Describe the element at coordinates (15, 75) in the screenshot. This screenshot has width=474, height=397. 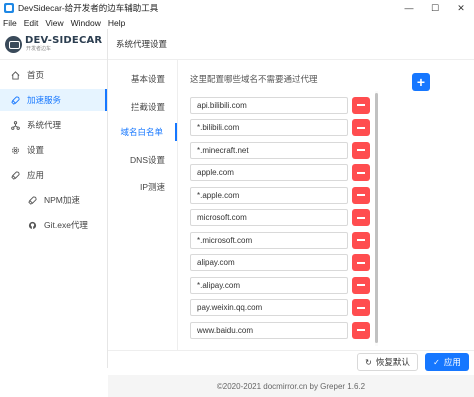
I see `home-icon` at that location.